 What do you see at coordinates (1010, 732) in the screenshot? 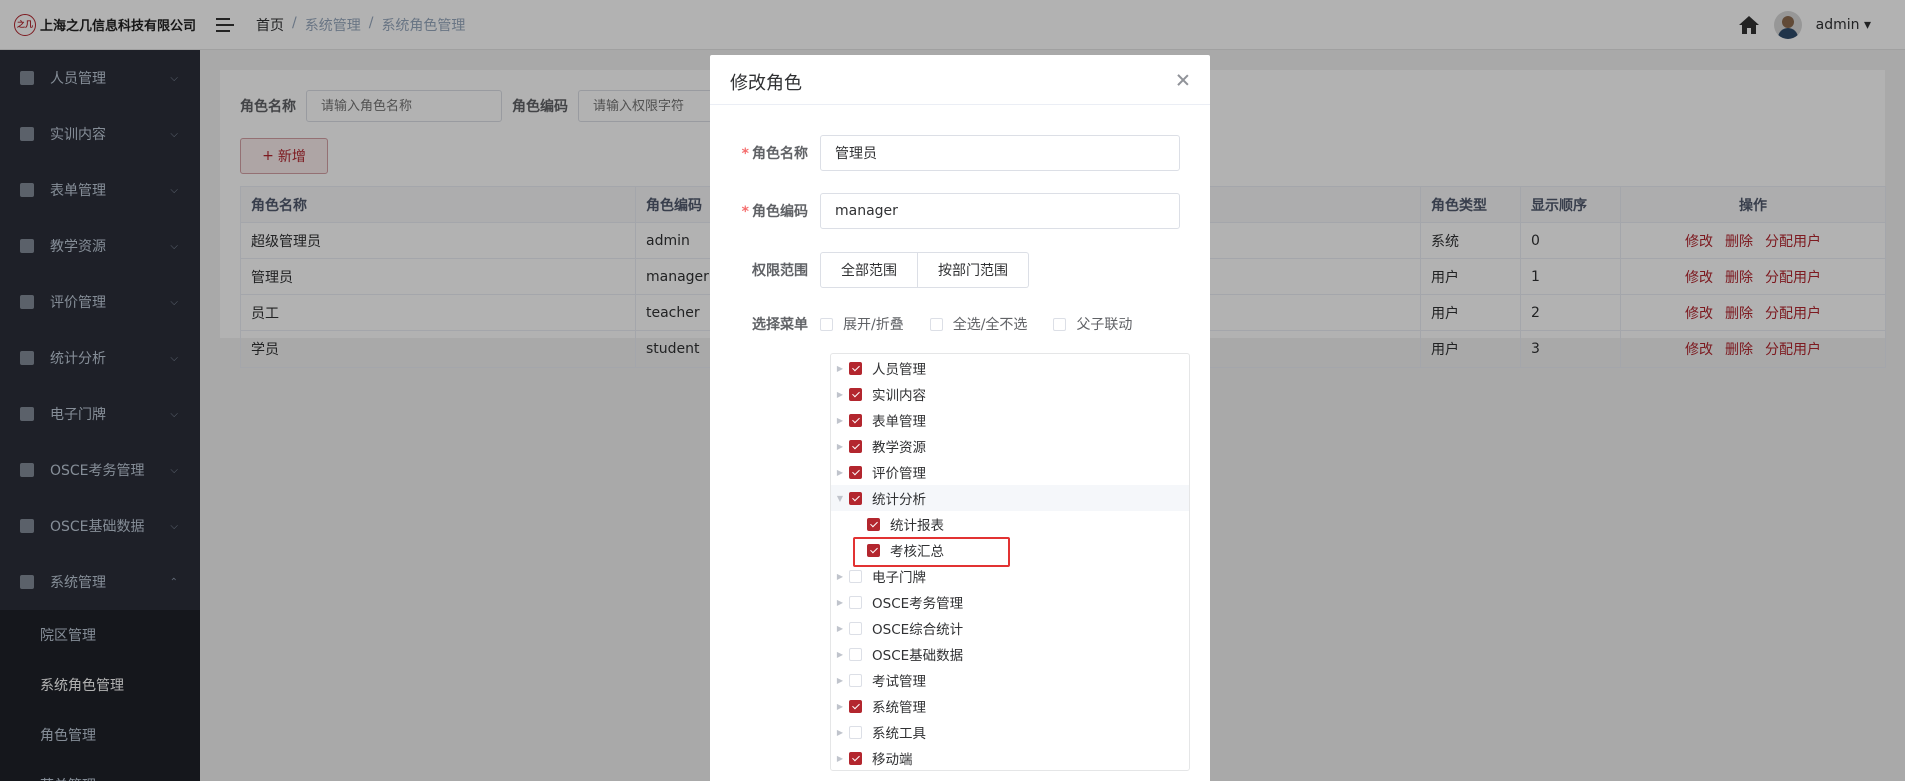
I see `tree-node: ▶ 系统工具` at bounding box center [1010, 732].